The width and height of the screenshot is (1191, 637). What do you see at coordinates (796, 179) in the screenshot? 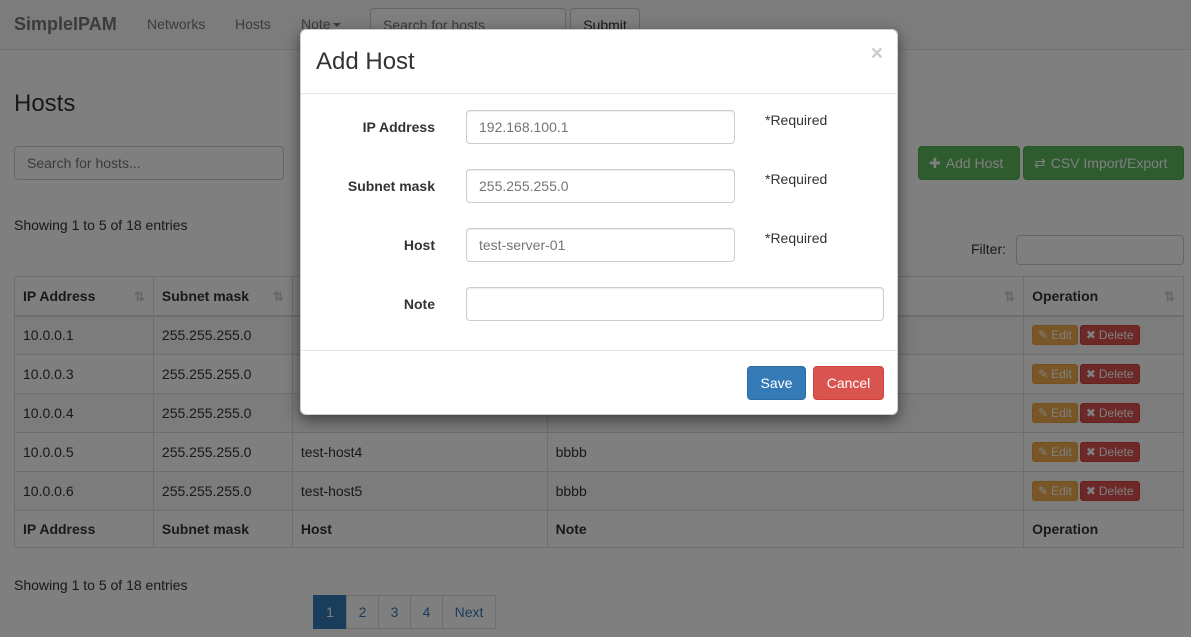
I see `subnet-mask-required-hint: *Required` at bounding box center [796, 179].